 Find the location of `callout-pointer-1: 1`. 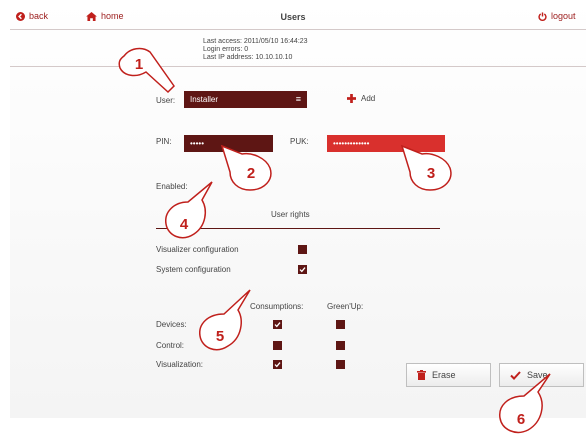

callout-pointer-1: 1 is located at coordinates (146, 70).